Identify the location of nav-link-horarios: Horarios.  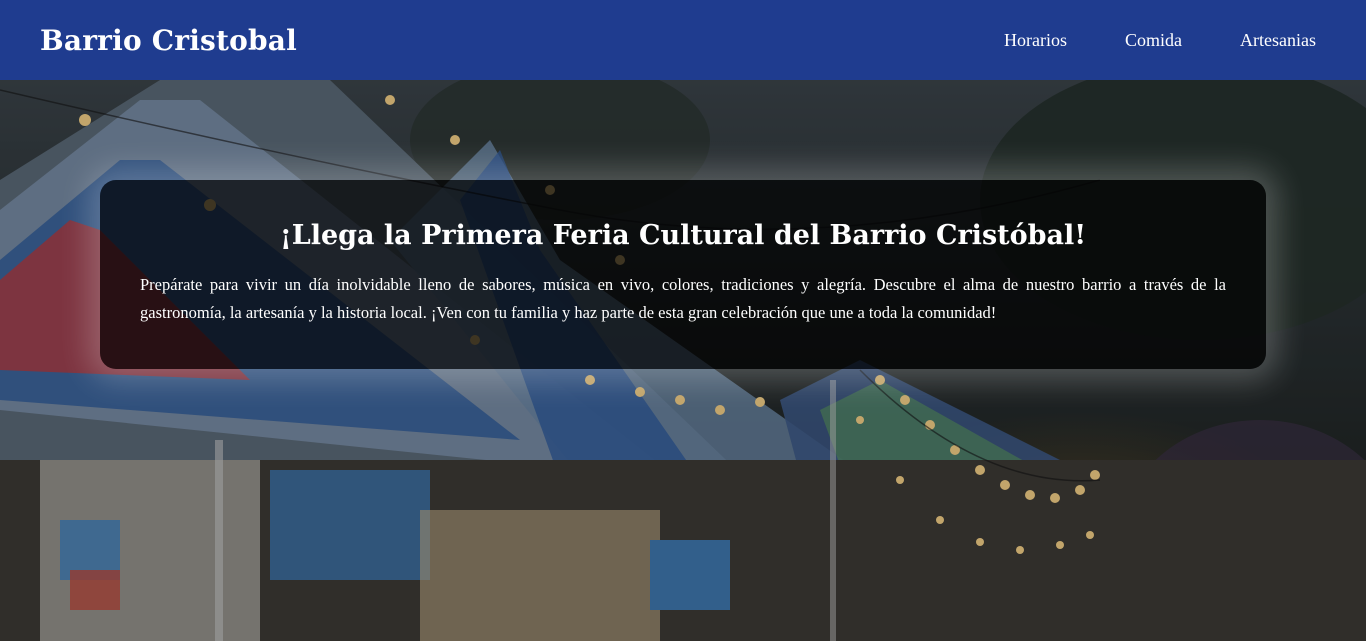
(1035, 40).